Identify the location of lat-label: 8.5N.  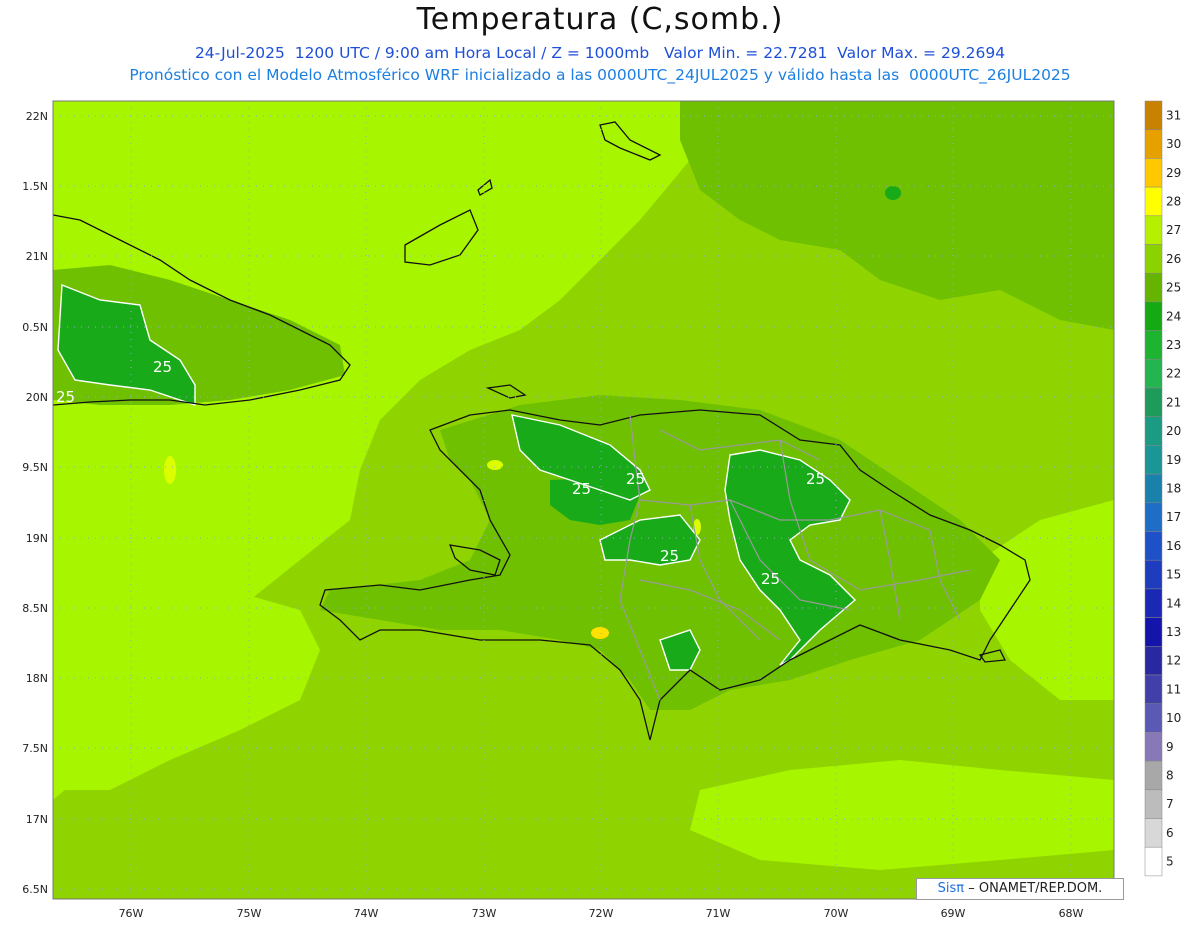
(35, 608).